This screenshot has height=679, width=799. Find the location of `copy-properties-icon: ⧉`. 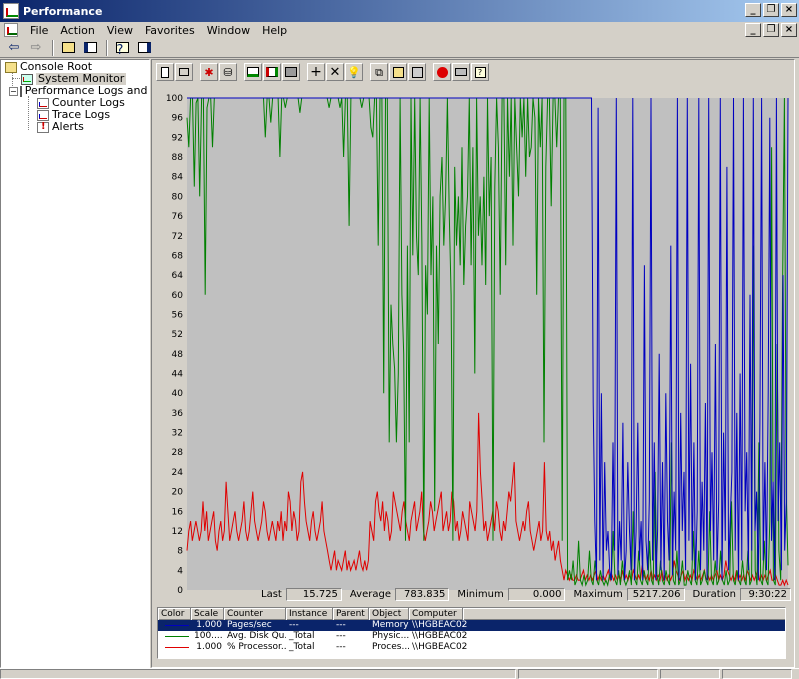

copy-properties-icon: ⧉ is located at coordinates (379, 72).